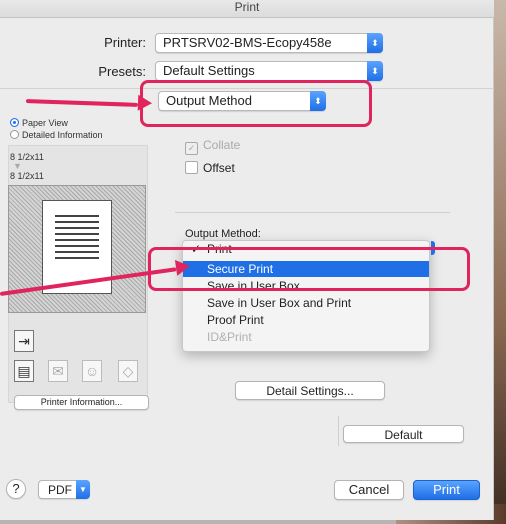  Describe the element at coordinates (369, 490) in the screenshot. I see `cancel-button: Cancel` at that location.